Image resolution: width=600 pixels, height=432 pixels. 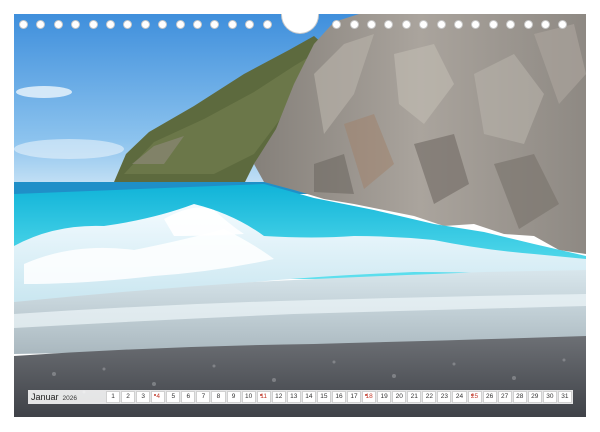 I want to click on day-number: 21, so click(x=414, y=396).